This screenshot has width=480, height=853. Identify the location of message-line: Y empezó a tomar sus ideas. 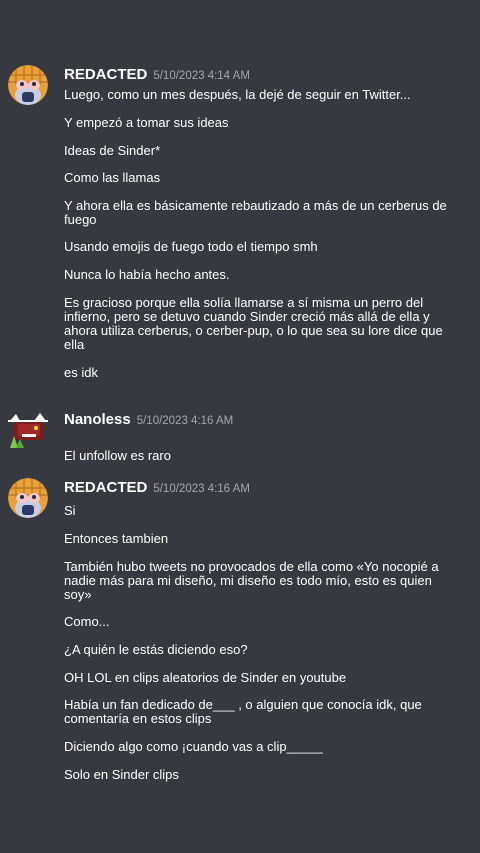
(146, 122).